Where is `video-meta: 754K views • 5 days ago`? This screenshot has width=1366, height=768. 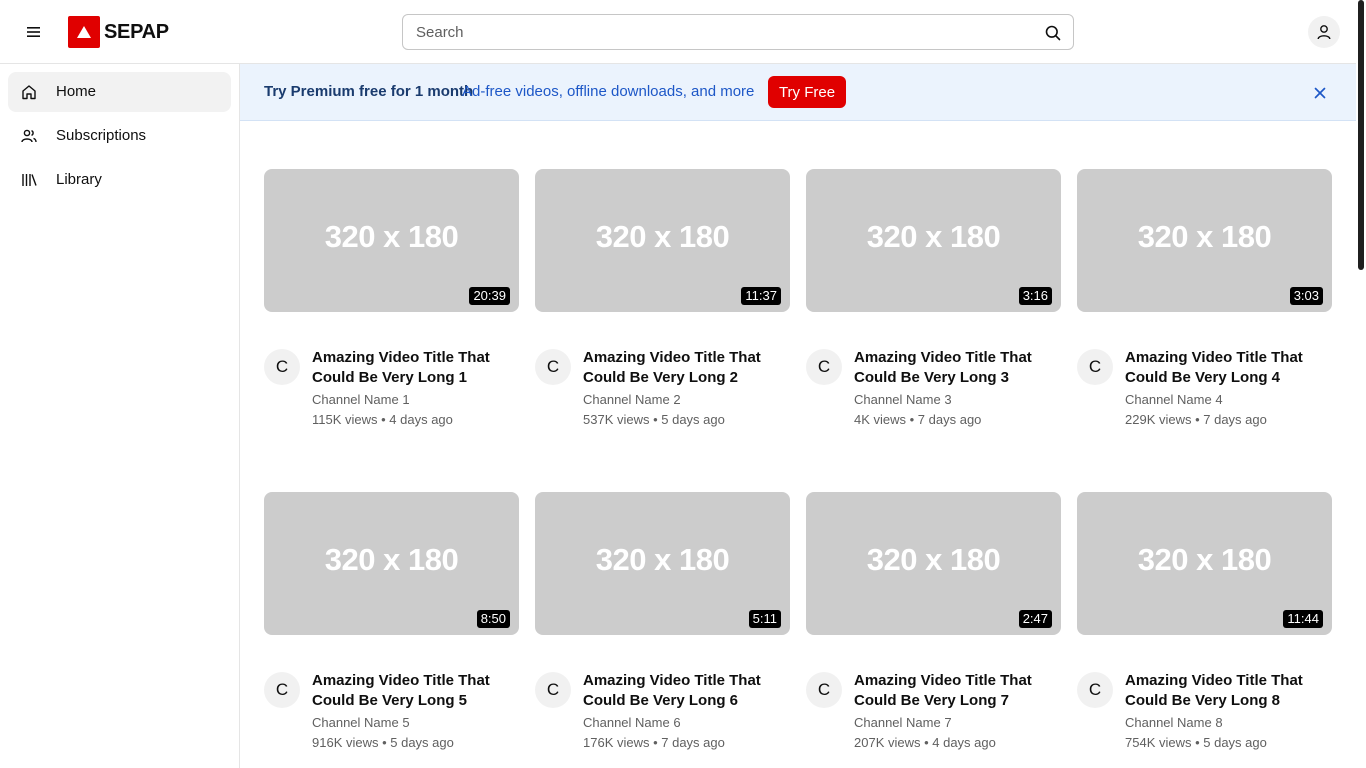 video-meta: 754K views • 5 days ago is located at coordinates (1196, 742).